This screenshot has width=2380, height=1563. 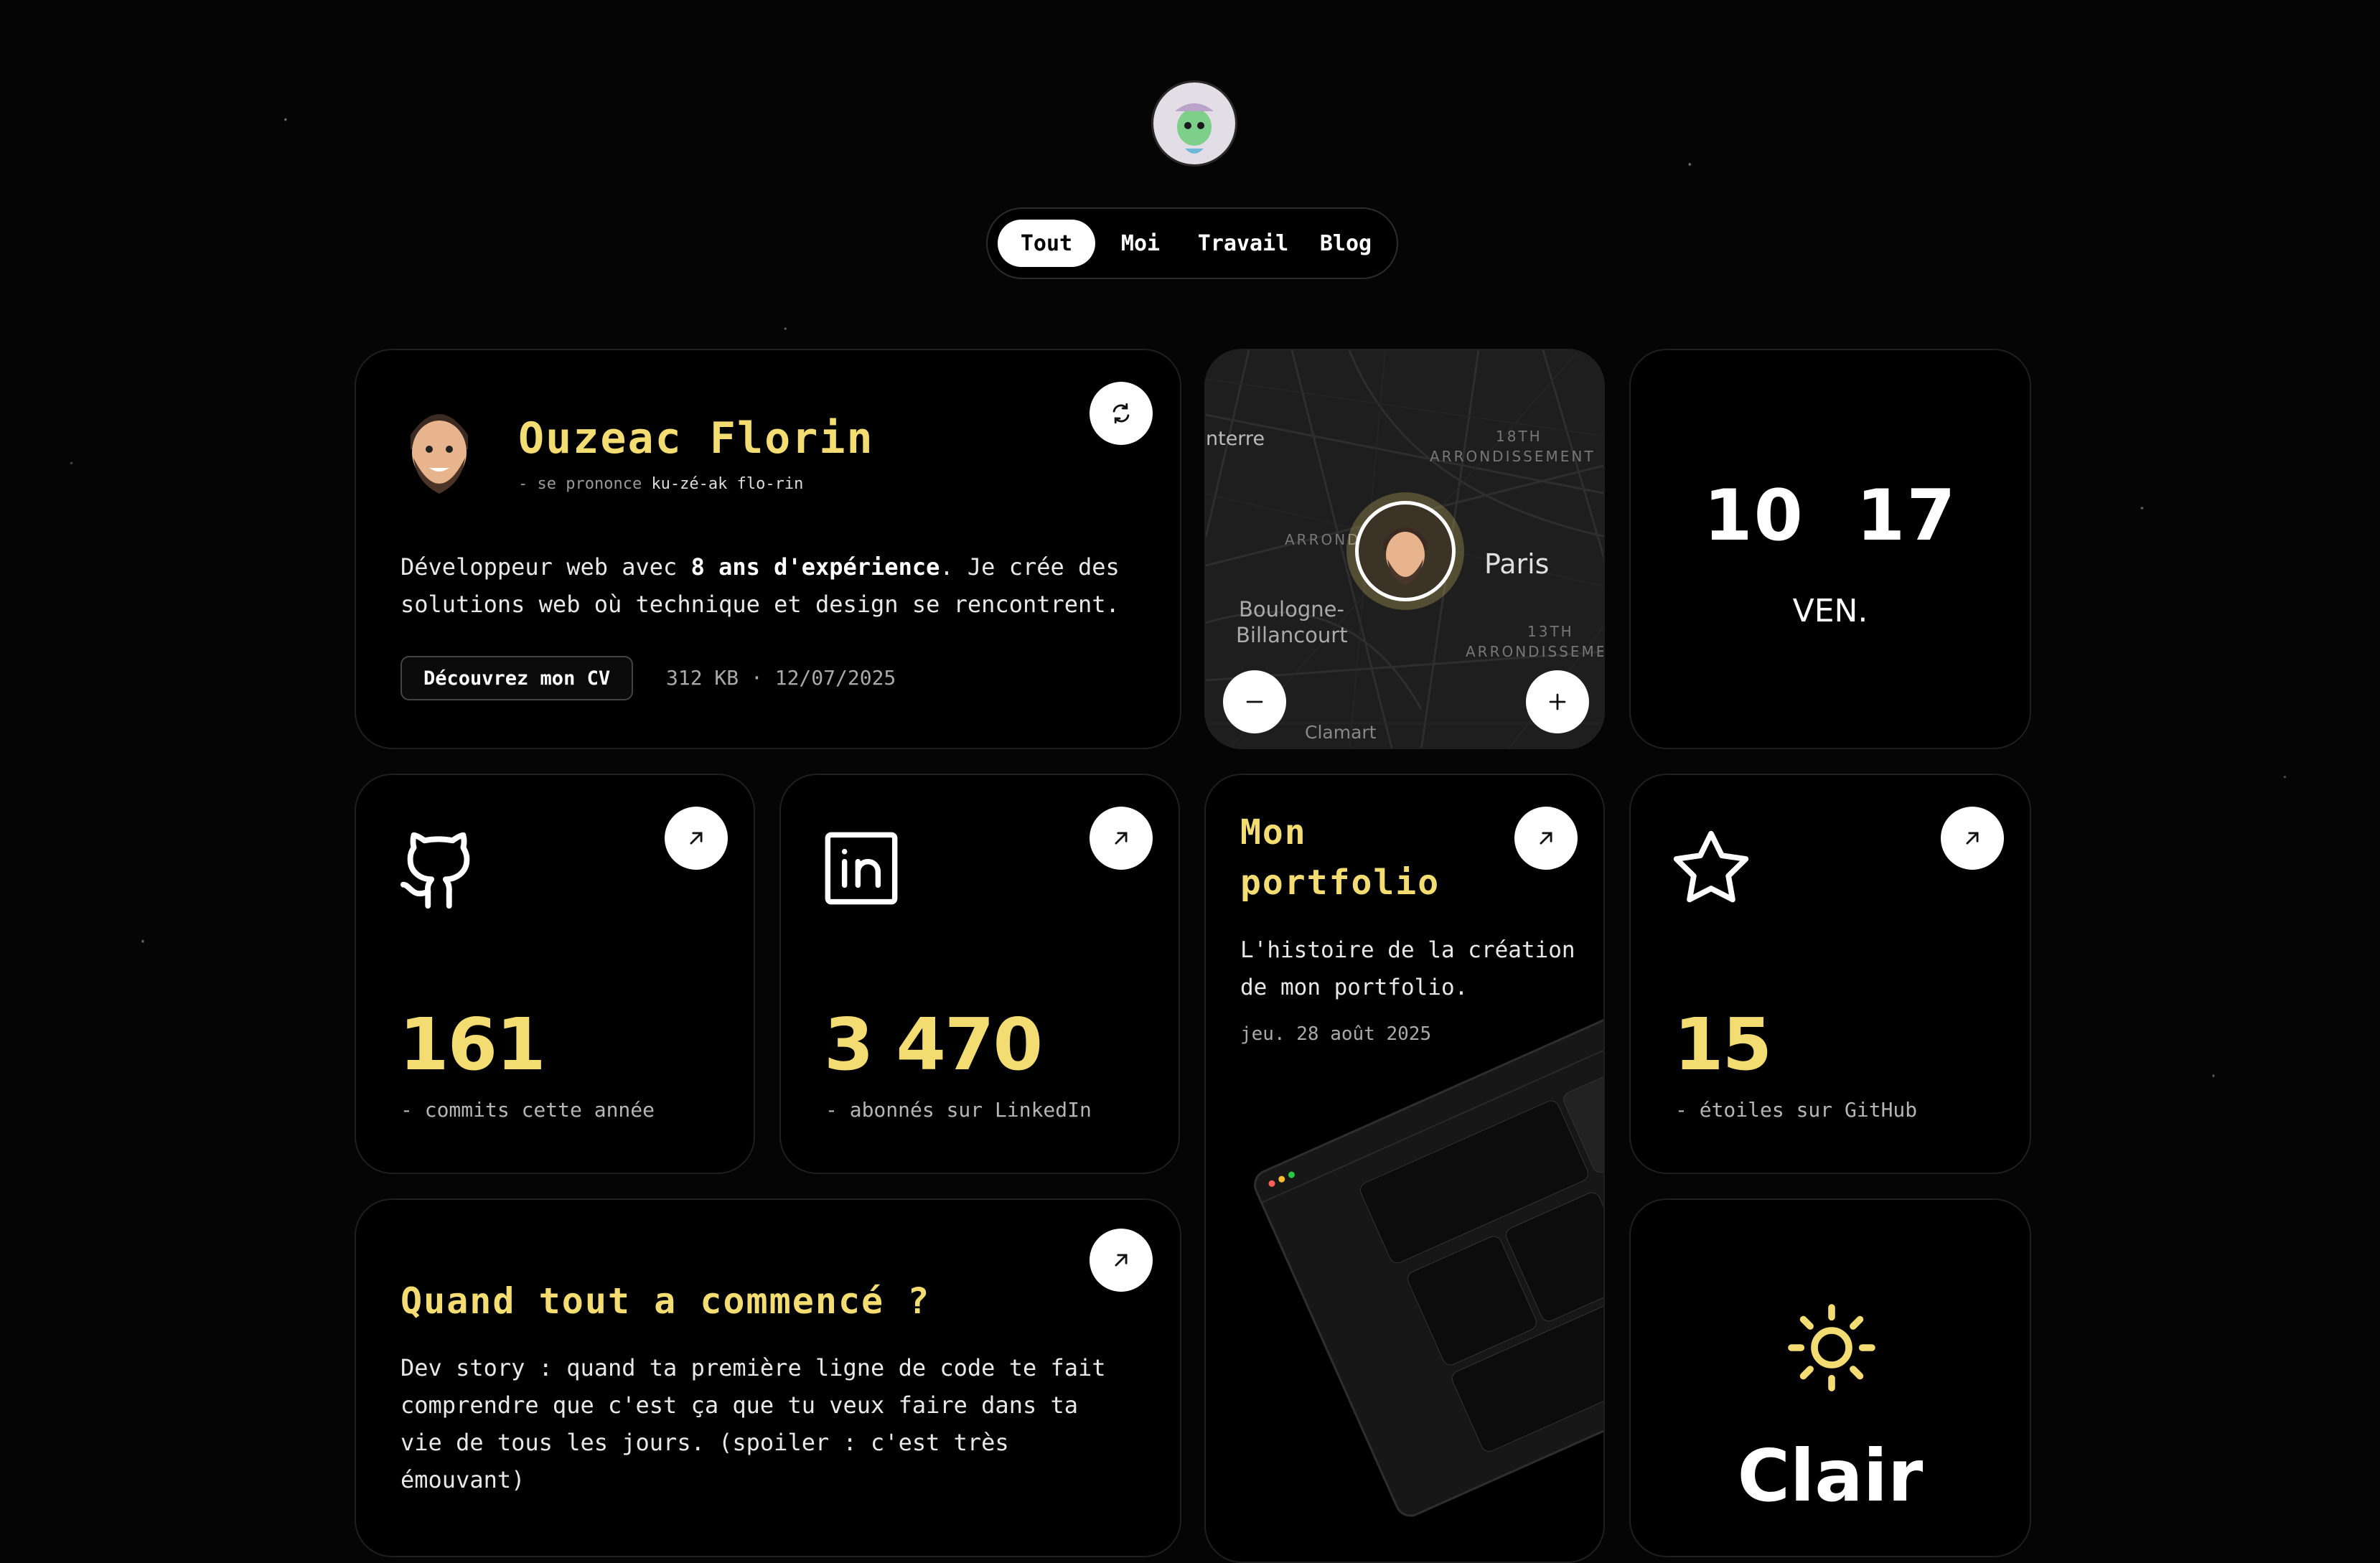 What do you see at coordinates (1291, 609) in the screenshot?
I see `map-label: Boulogne-` at bounding box center [1291, 609].